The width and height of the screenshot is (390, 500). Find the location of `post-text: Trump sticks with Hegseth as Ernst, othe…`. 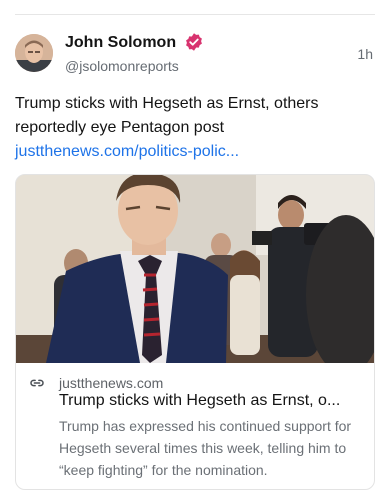

post-text: Trump sticks with Hegseth as Ernst, othe… is located at coordinates (167, 115).